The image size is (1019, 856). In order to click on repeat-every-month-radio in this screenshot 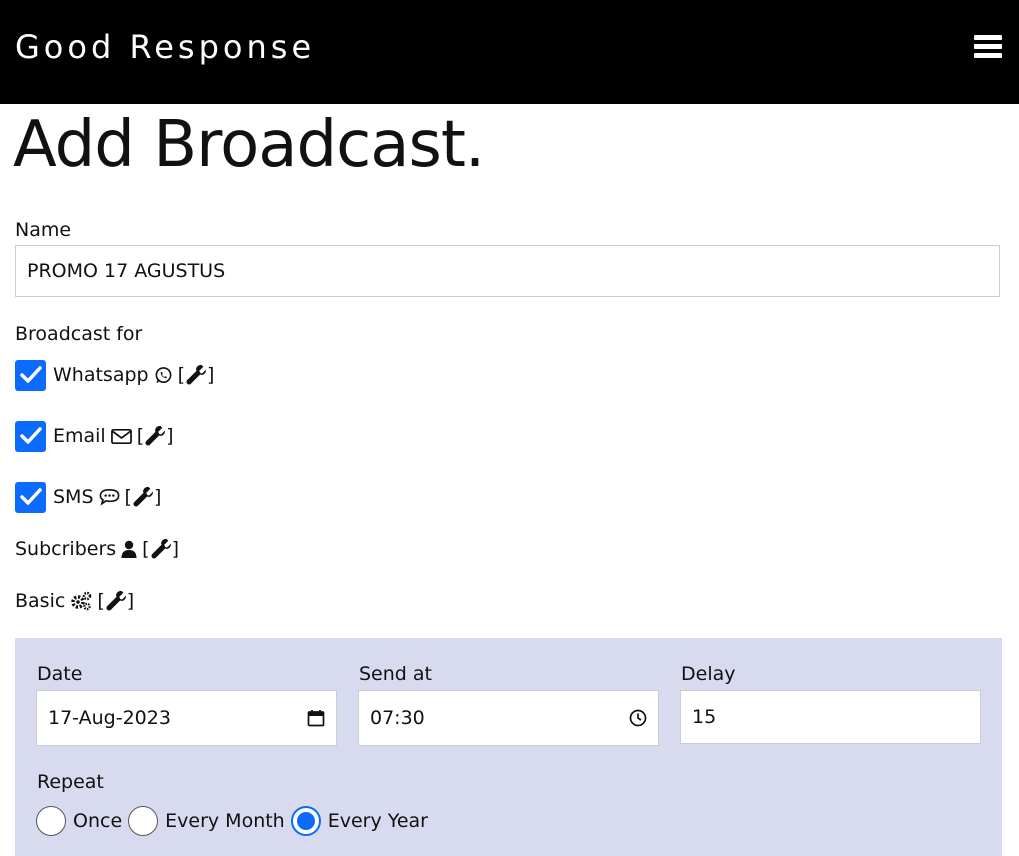, I will do `click(143, 821)`.